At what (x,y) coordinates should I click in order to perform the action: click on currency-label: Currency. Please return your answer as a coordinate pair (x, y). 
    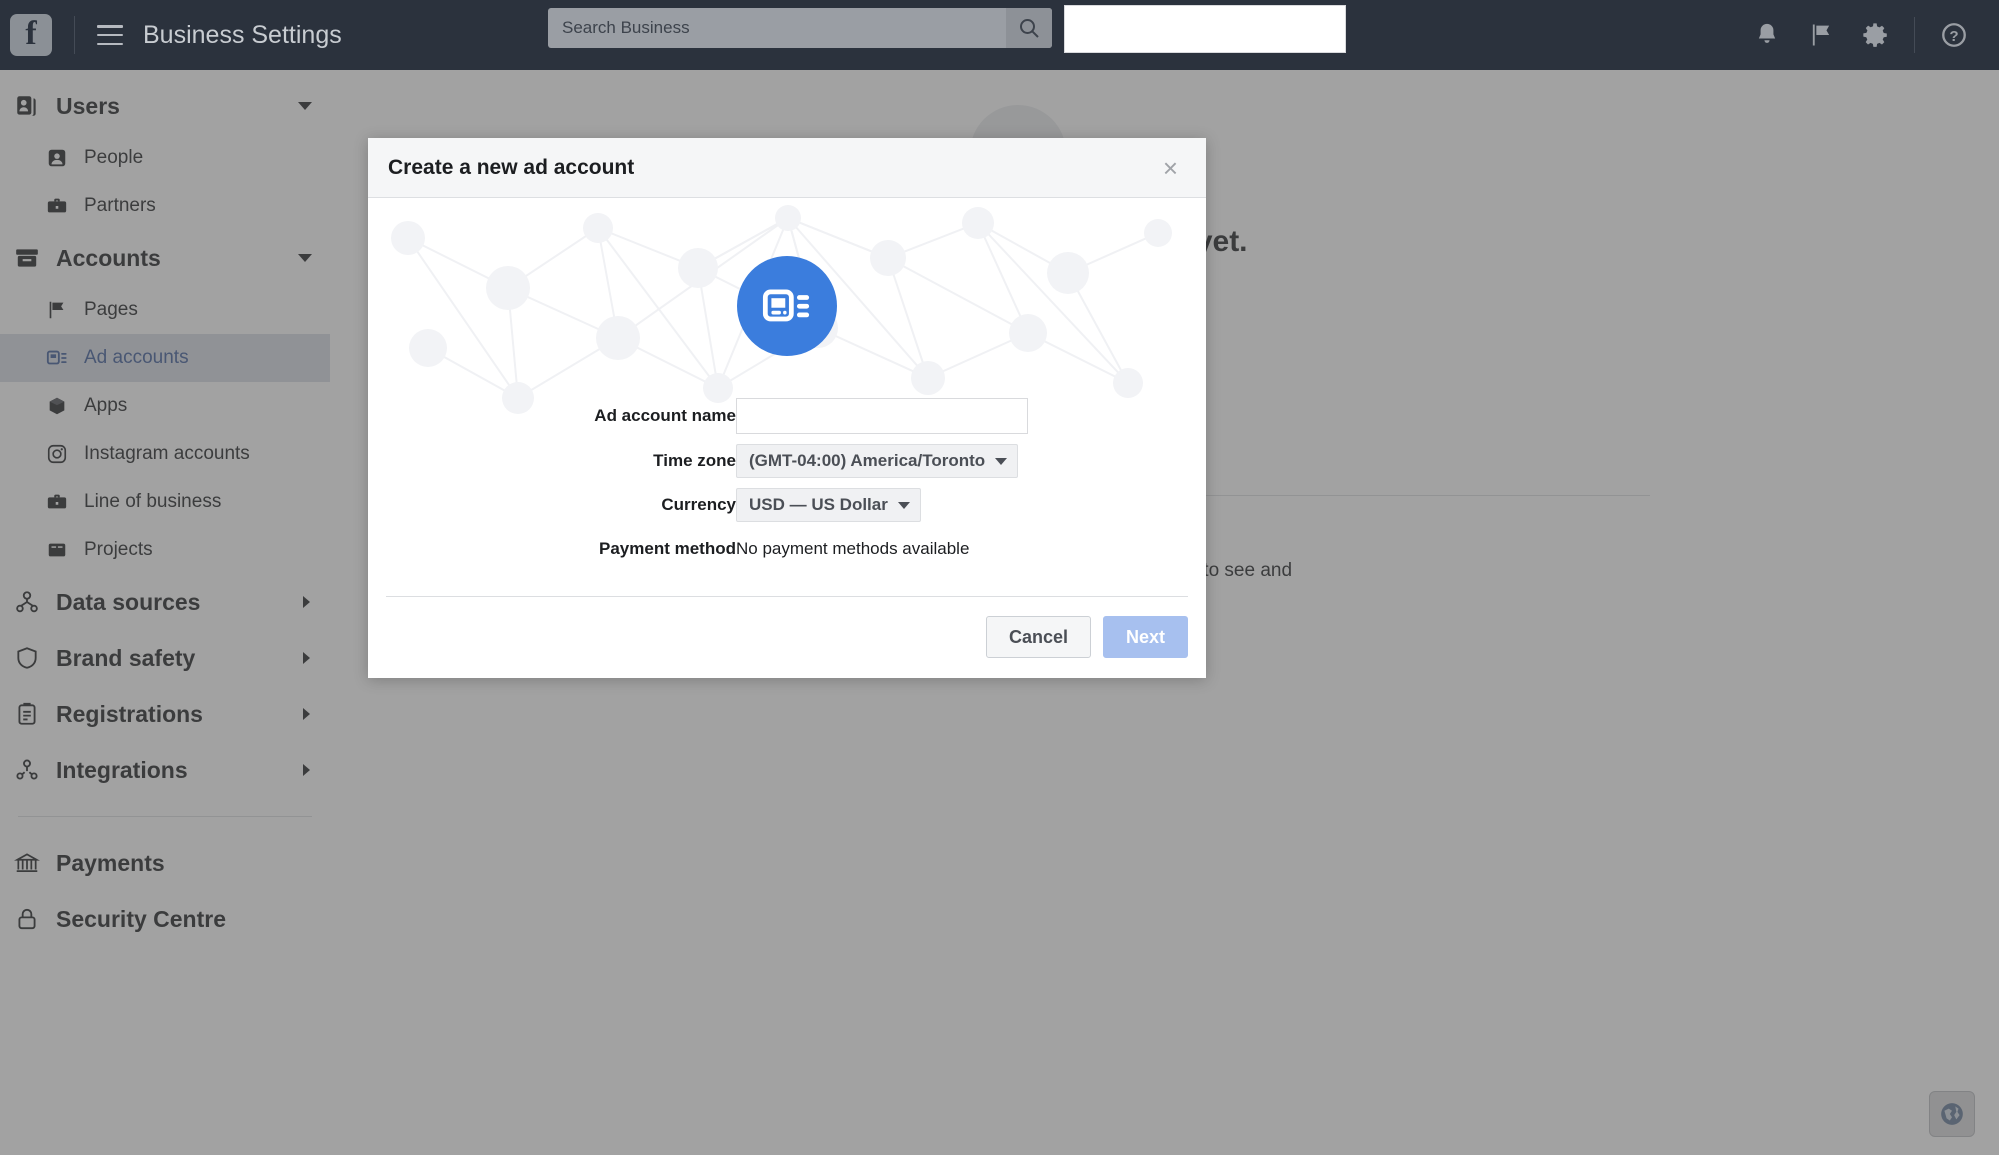
    Looking at the image, I should click on (698, 504).